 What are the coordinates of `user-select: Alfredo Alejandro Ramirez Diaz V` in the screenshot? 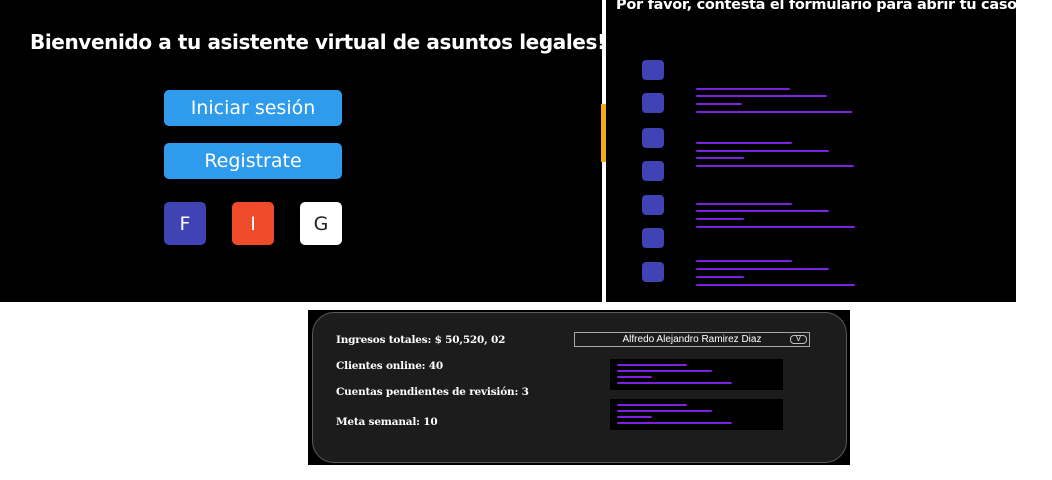 It's located at (692, 339).